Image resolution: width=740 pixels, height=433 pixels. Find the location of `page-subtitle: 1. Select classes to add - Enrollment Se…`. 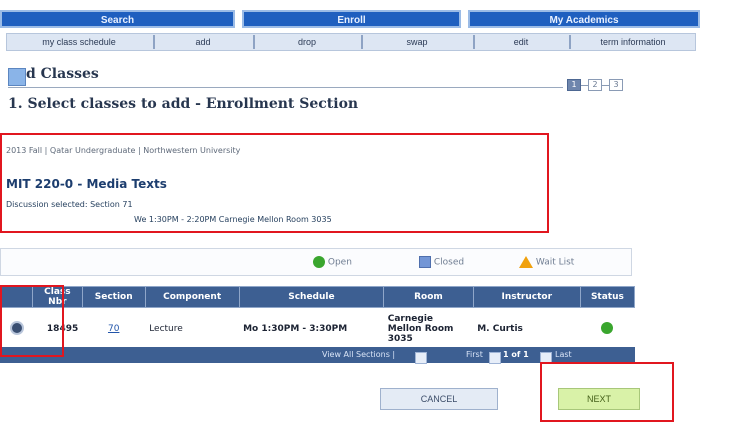

page-subtitle: 1. Select classes to add - Enrollment Se… is located at coordinates (183, 104).